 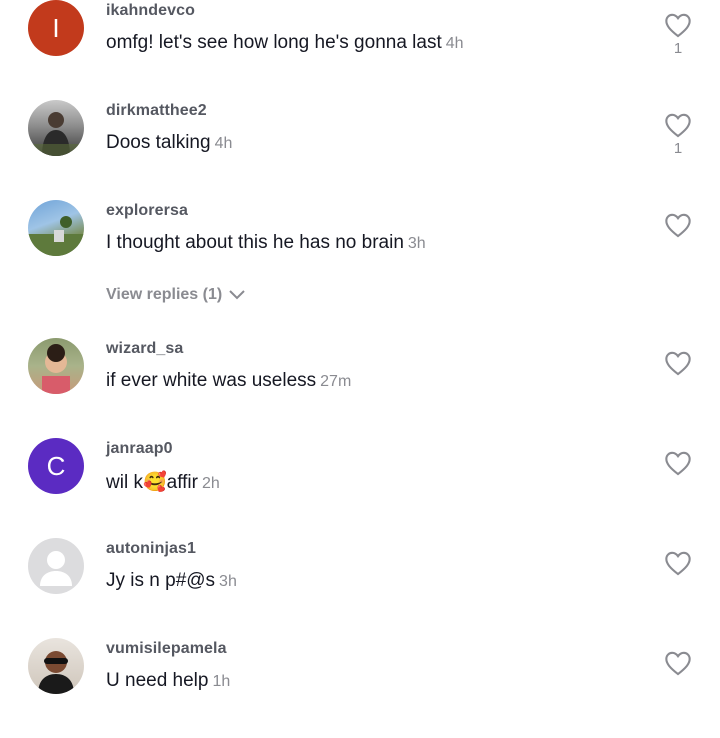 What do you see at coordinates (171, 580) in the screenshot?
I see `comment-text: Jy is n p#@s 3h` at bounding box center [171, 580].